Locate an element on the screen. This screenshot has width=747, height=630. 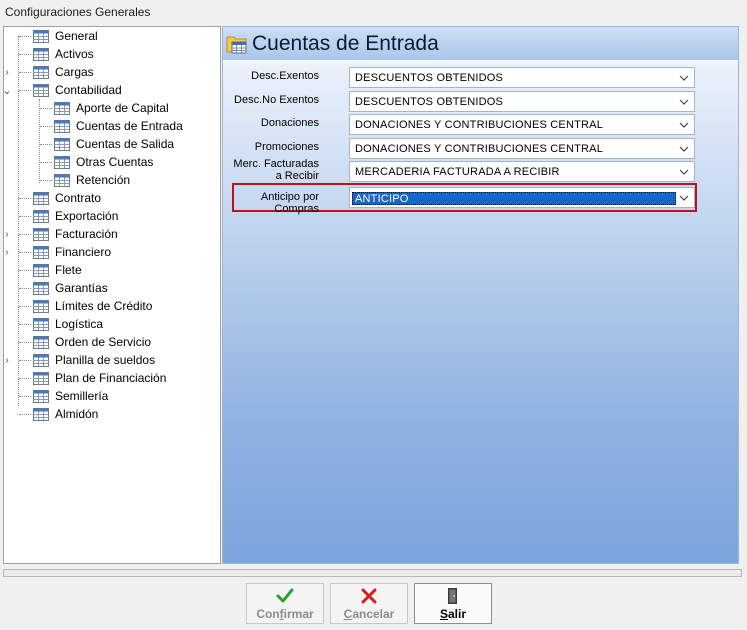
field-row-anticipo-compras: Anticipo por Compras ANTICIPO is located at coordinates (468, 201).